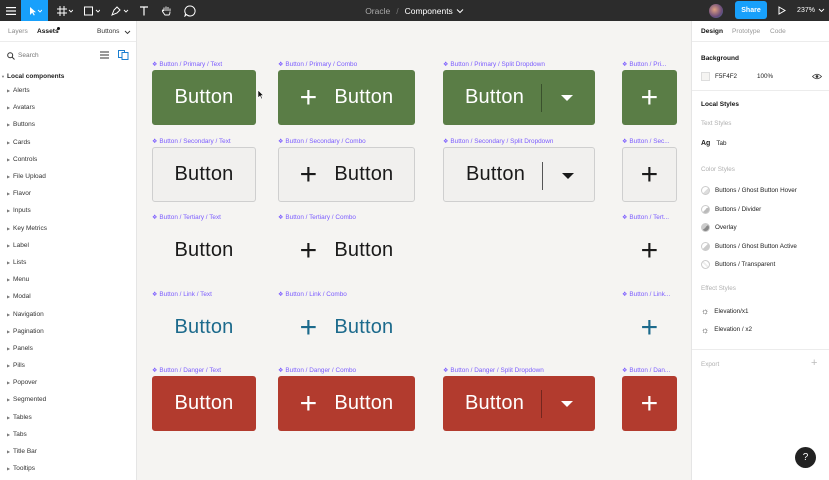 This screenshot has width=829, height=480. I want to click on file-name: Components, so click(429, 11).